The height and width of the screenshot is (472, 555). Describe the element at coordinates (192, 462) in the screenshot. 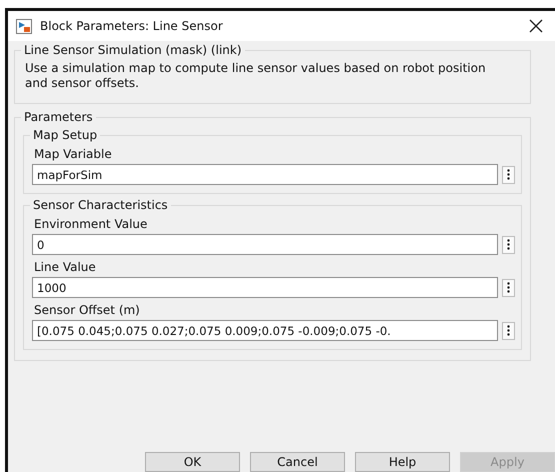

I see `dialog-button: OK` at that location.